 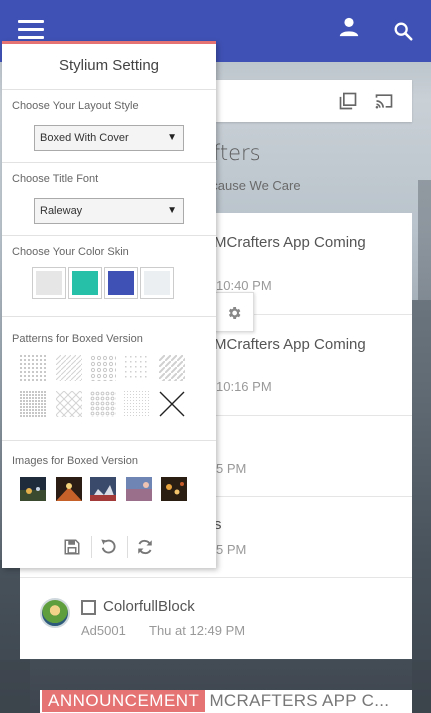 I want to click on forum-subtitle: ecause We Care, so click(x=252, y=185).